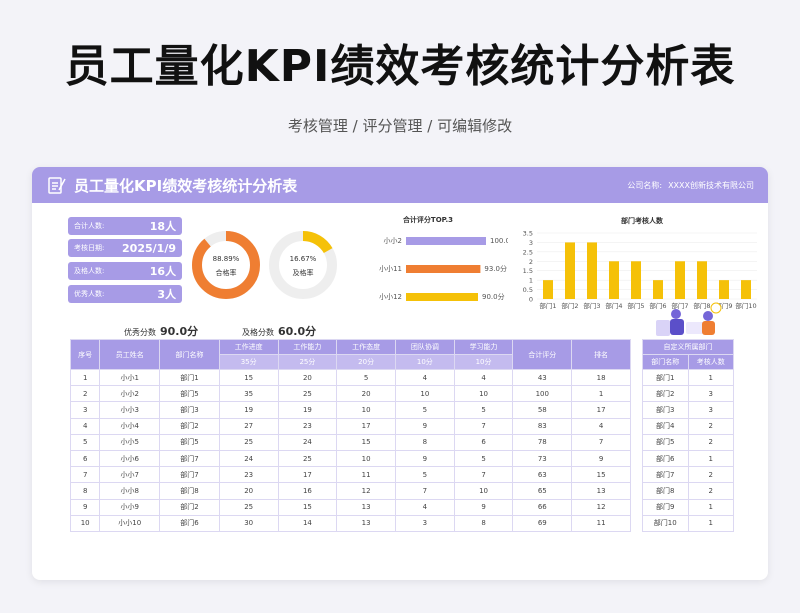  I want to click on table-cell: 部门8, so click(665, 491).